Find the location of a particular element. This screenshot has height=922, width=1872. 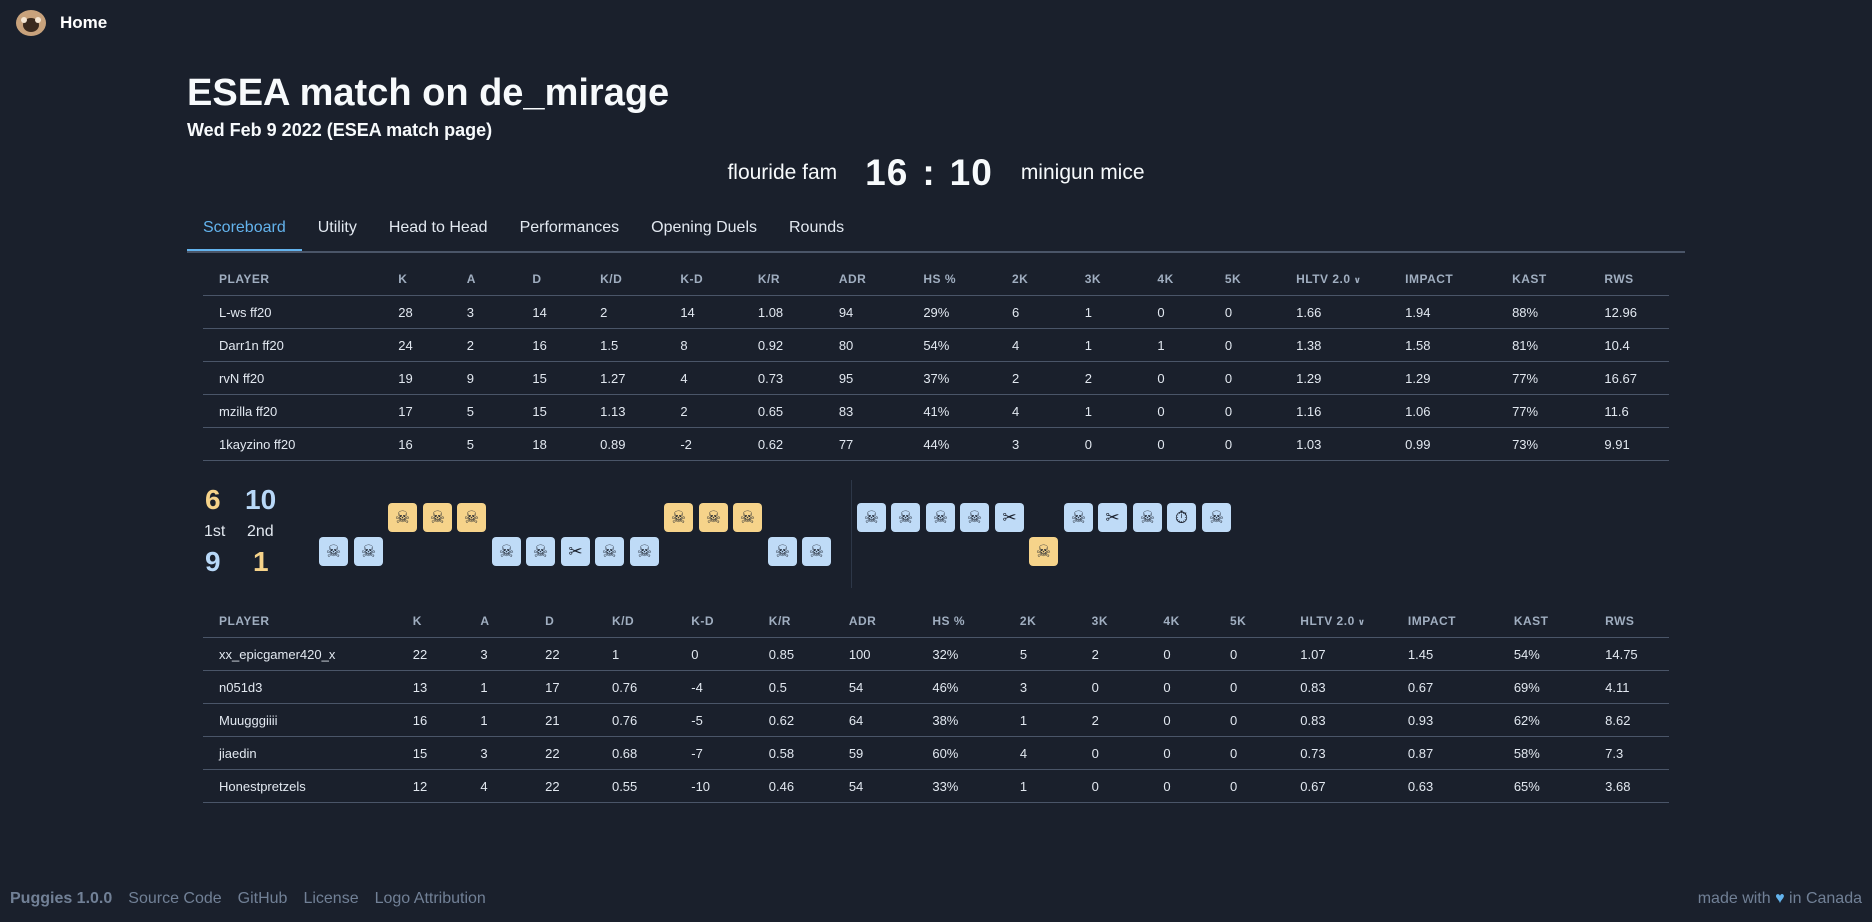

tab-opening-duels: Opening Duels is located at coordinates (704, 230).